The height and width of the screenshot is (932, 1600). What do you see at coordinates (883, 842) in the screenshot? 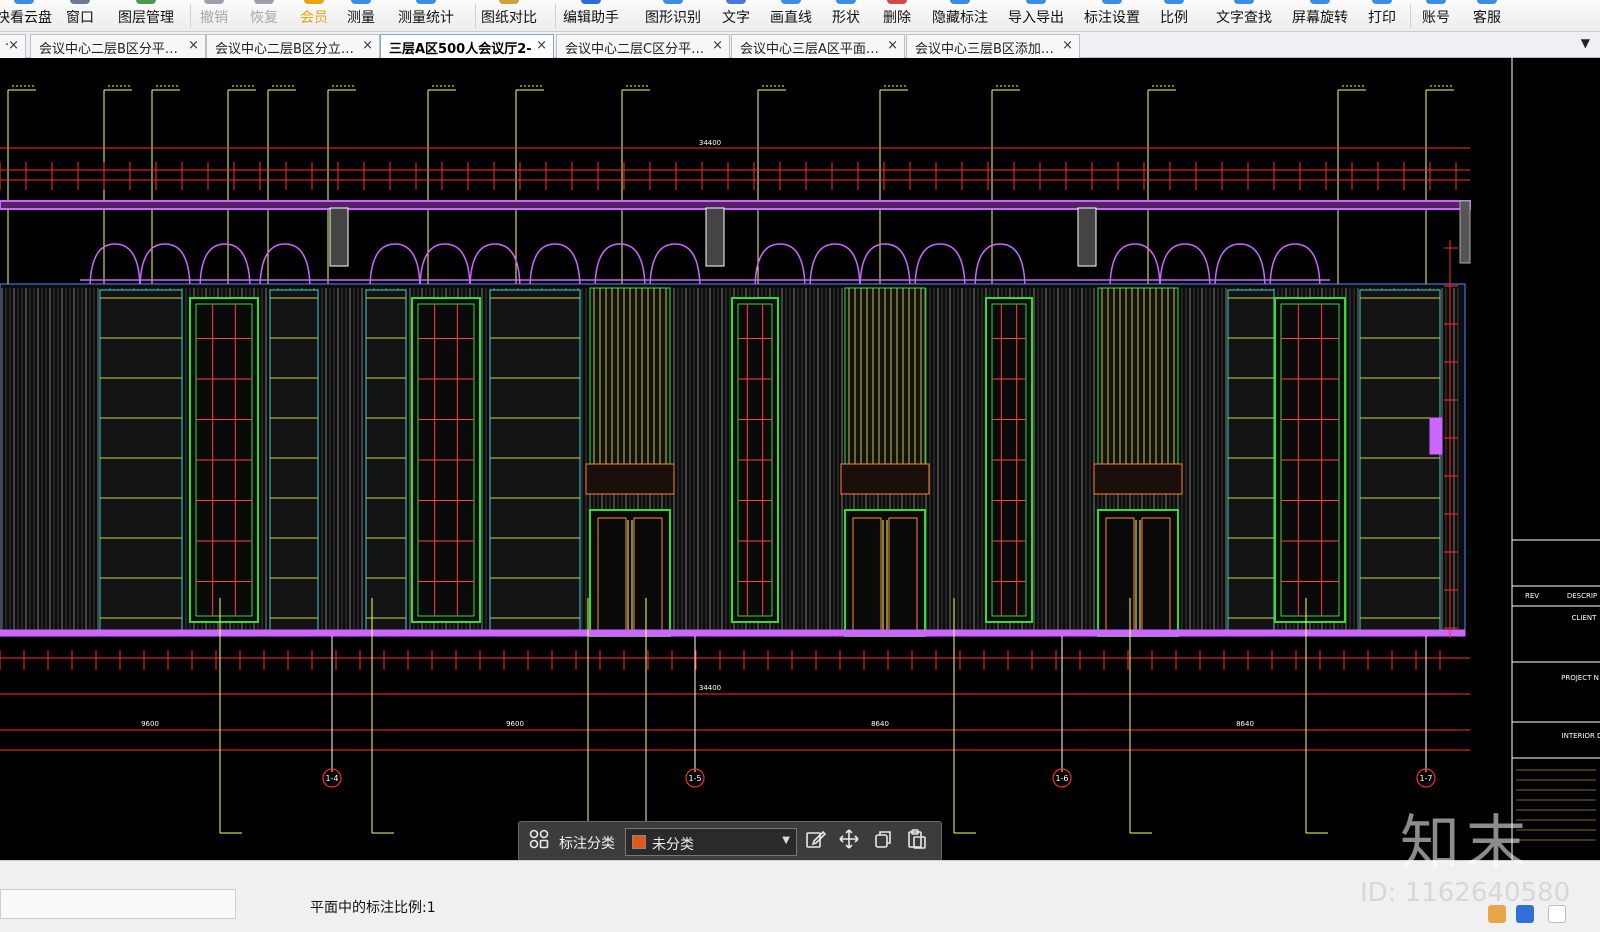
I see `copy-icon` at bounding box center [883, 842].